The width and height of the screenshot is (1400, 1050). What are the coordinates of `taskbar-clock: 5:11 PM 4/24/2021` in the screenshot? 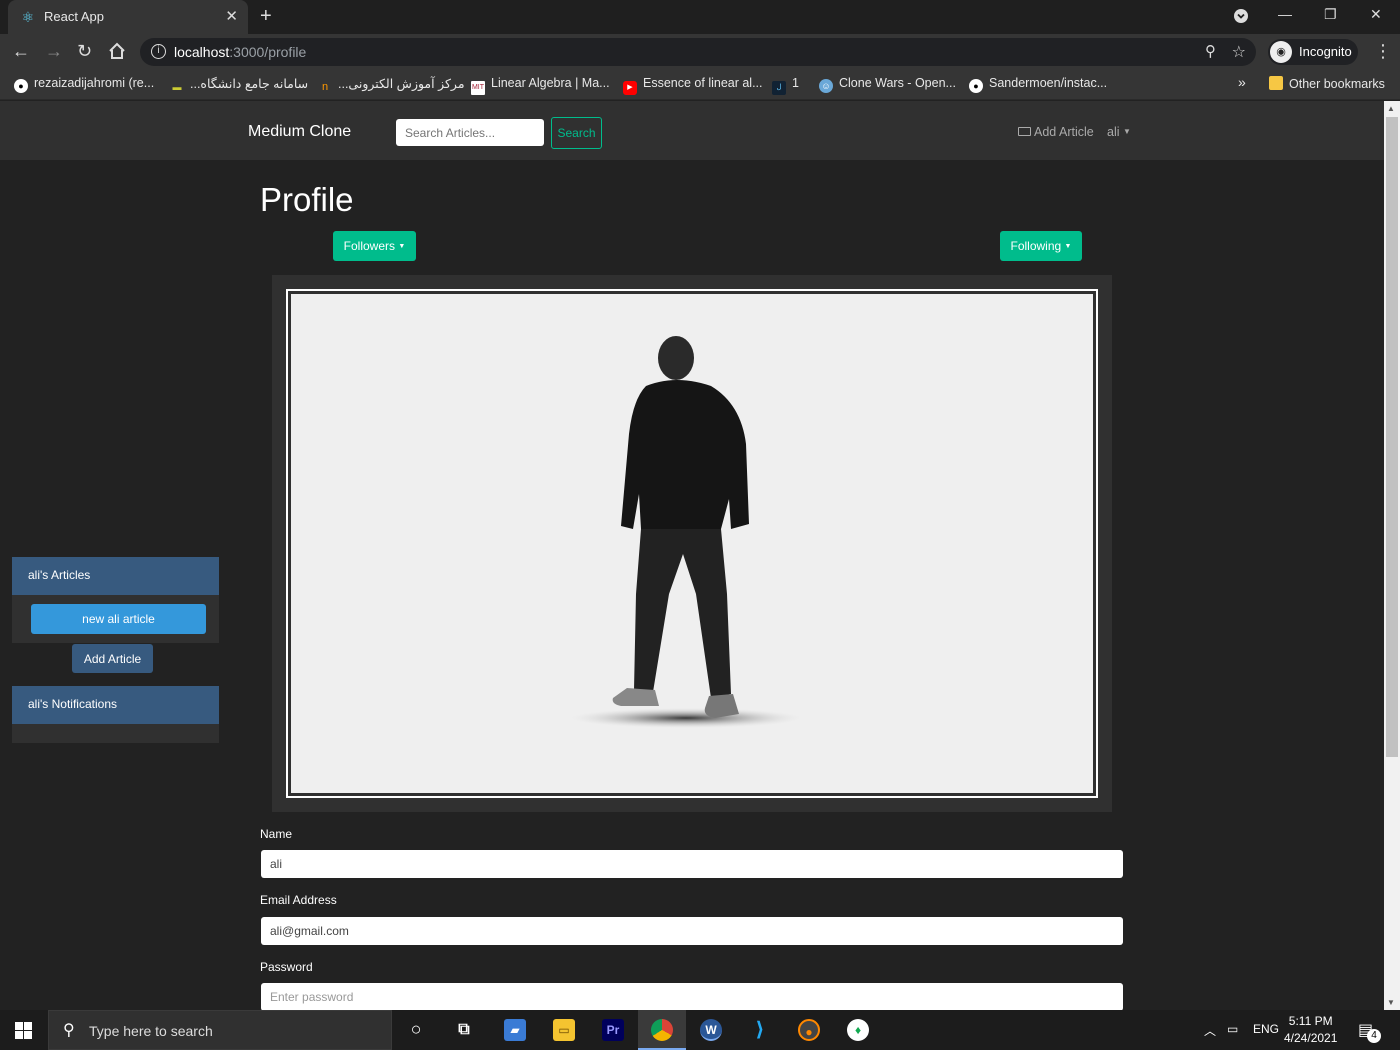 It's located at (1310, 1030).